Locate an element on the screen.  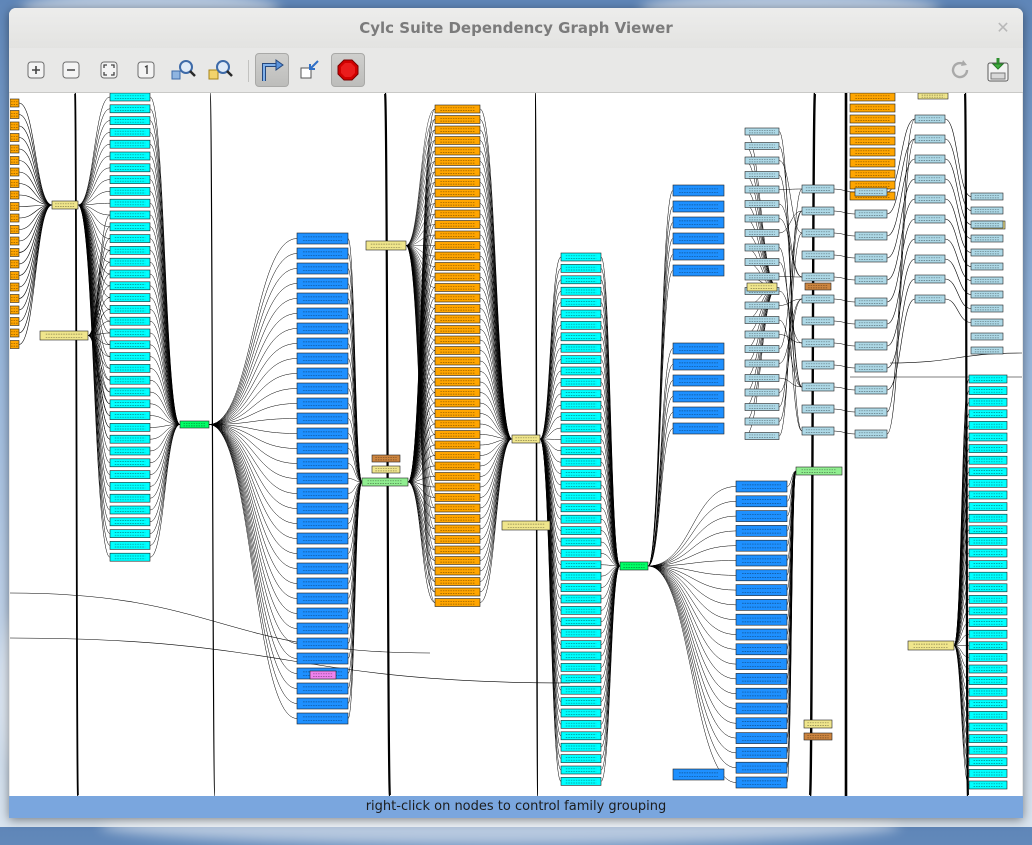
refresh-button is located at coordinates (960, 70).